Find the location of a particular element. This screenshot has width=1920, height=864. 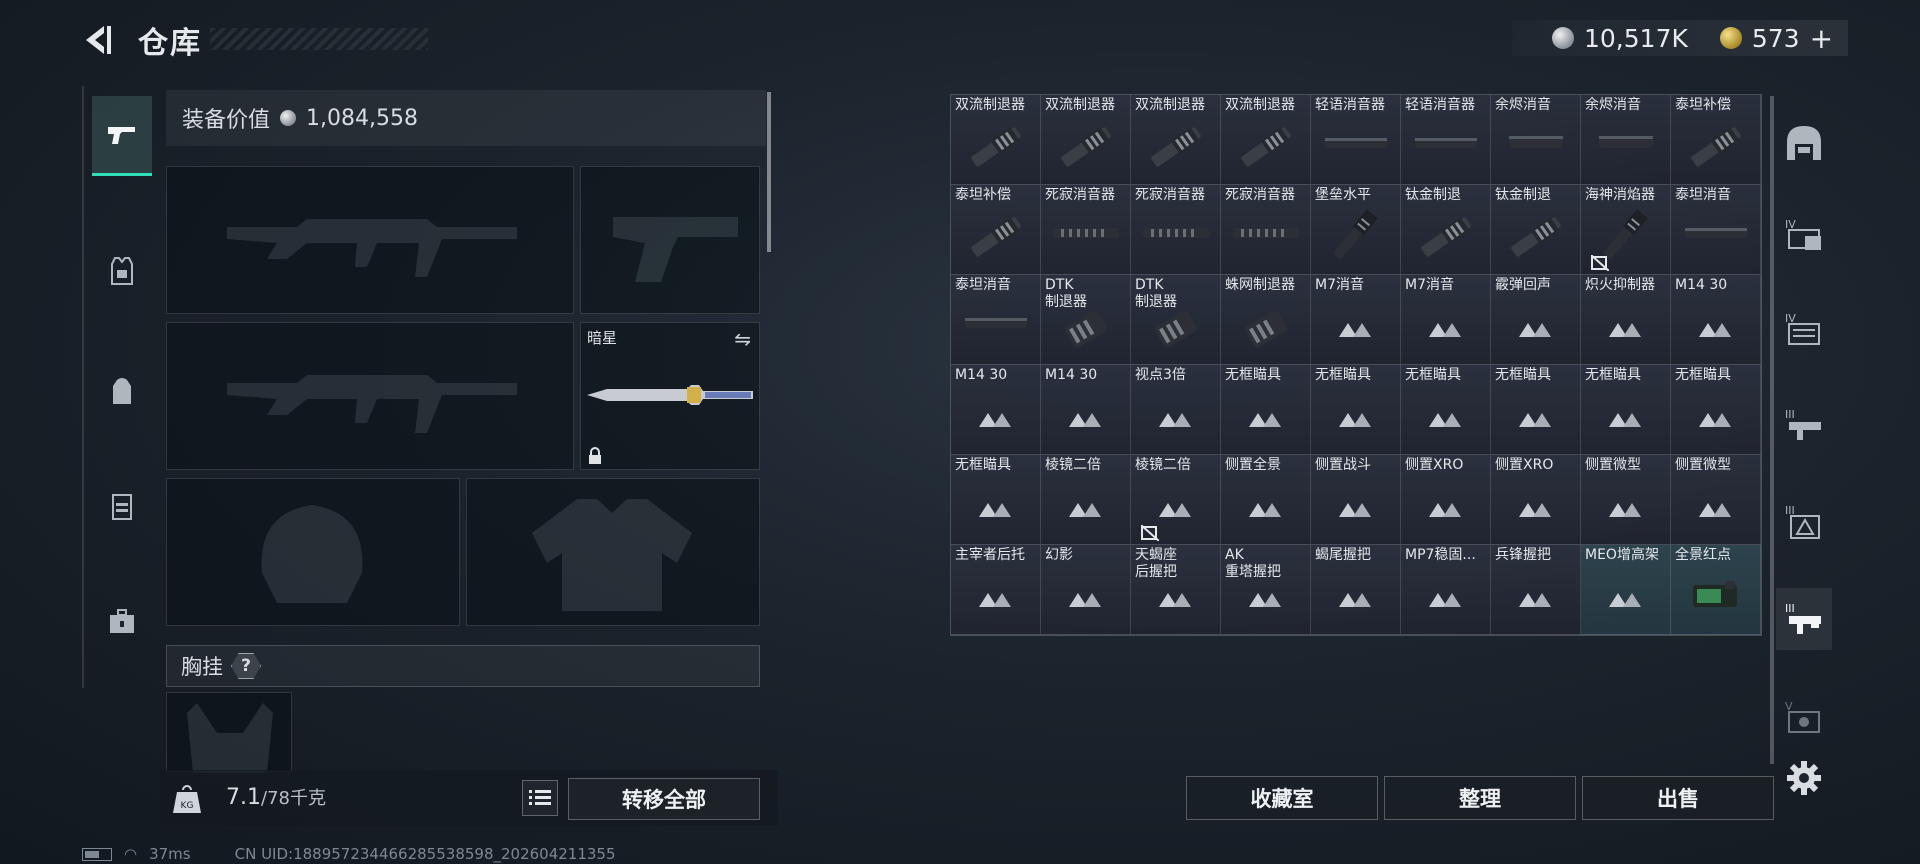

inventory-item: 幻影 is located at coordinates (1086, 590).